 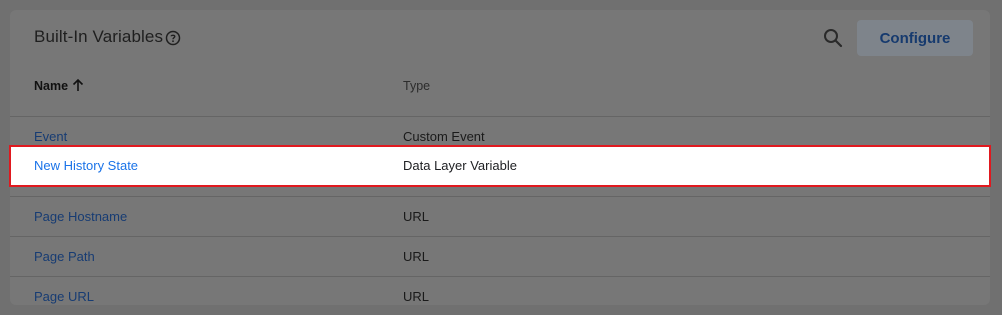 I want to click on highlighted-table-row: New History State Data Layer Variable, so click(x=500, y=166).